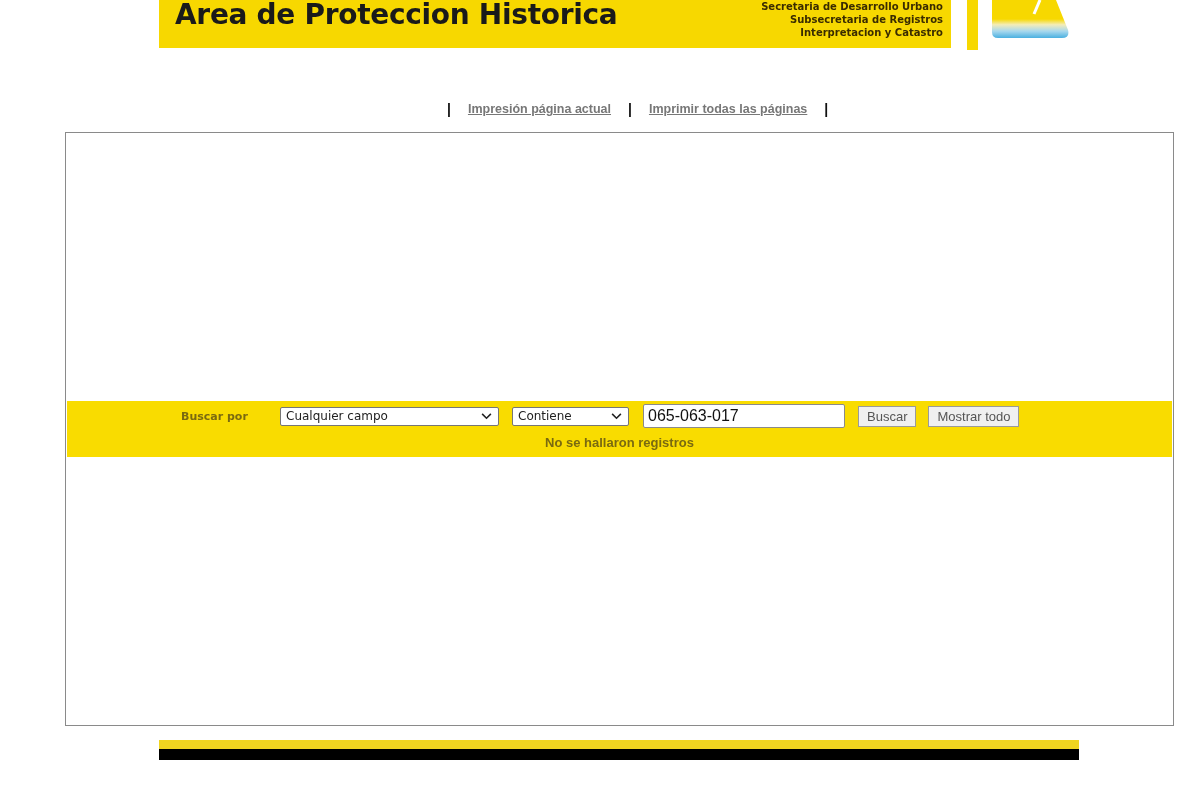 The width and height of the screenshot is (1200, 786). I want to click on agency-name: Interpretacion y Catastro, so click(871, 32).